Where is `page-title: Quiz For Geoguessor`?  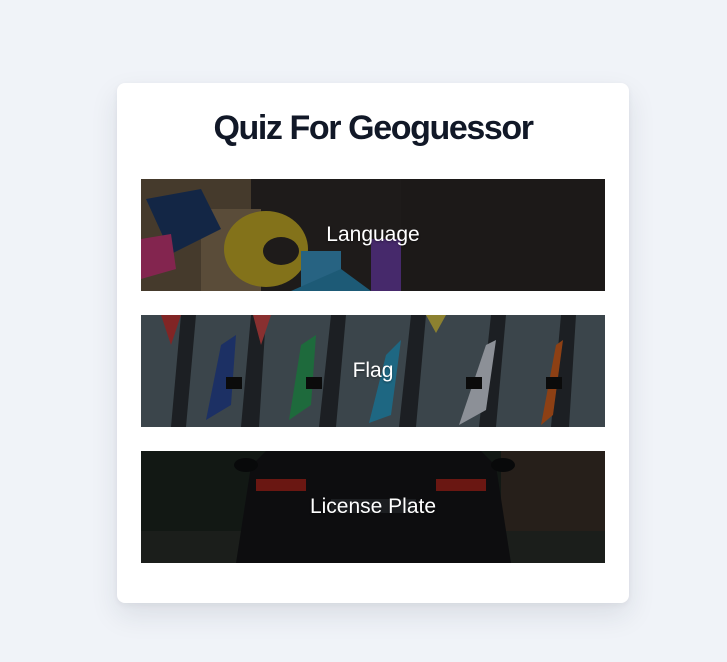 page-title: Quiz For Geoguessor is located at coordinates (373, 128).